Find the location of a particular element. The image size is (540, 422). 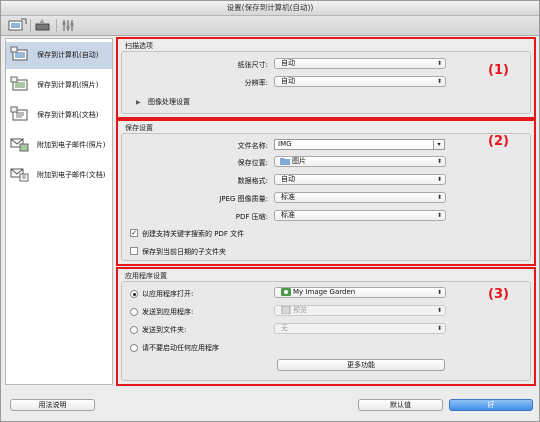

no-app-radio is located at coordinates (134, 348).